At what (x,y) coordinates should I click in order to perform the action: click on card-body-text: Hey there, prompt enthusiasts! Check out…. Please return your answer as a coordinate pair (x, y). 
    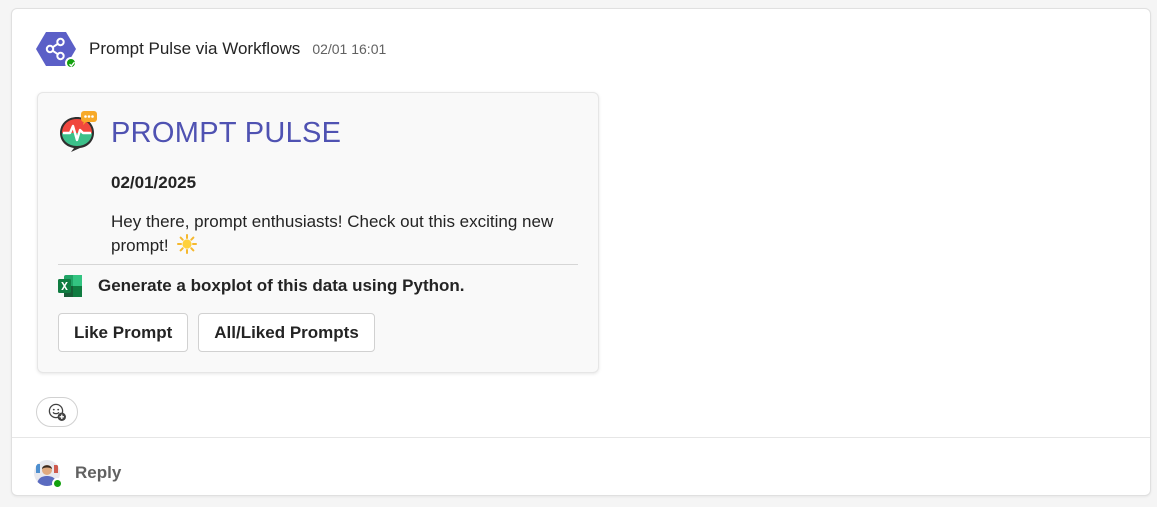
    Looking at the image, I should click on (346, 234).